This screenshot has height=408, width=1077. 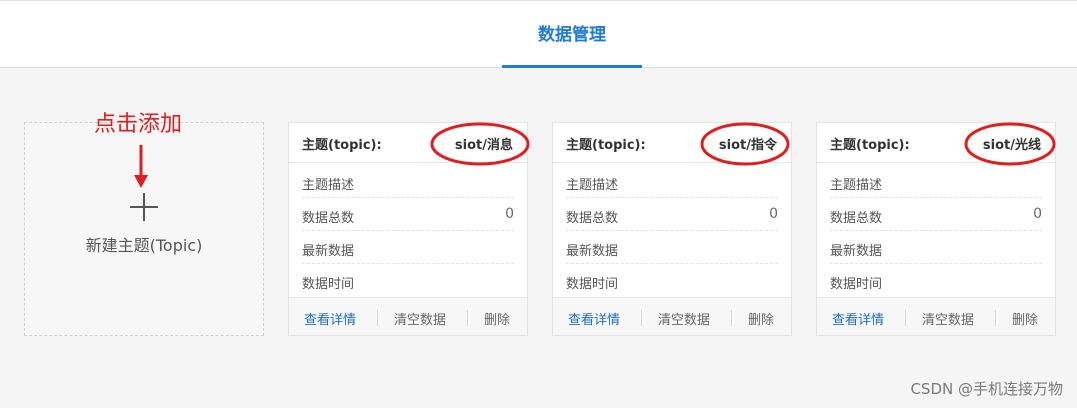 I want to click on card-header: 主题(topic): siot/消息, so click(x=409, y=144).